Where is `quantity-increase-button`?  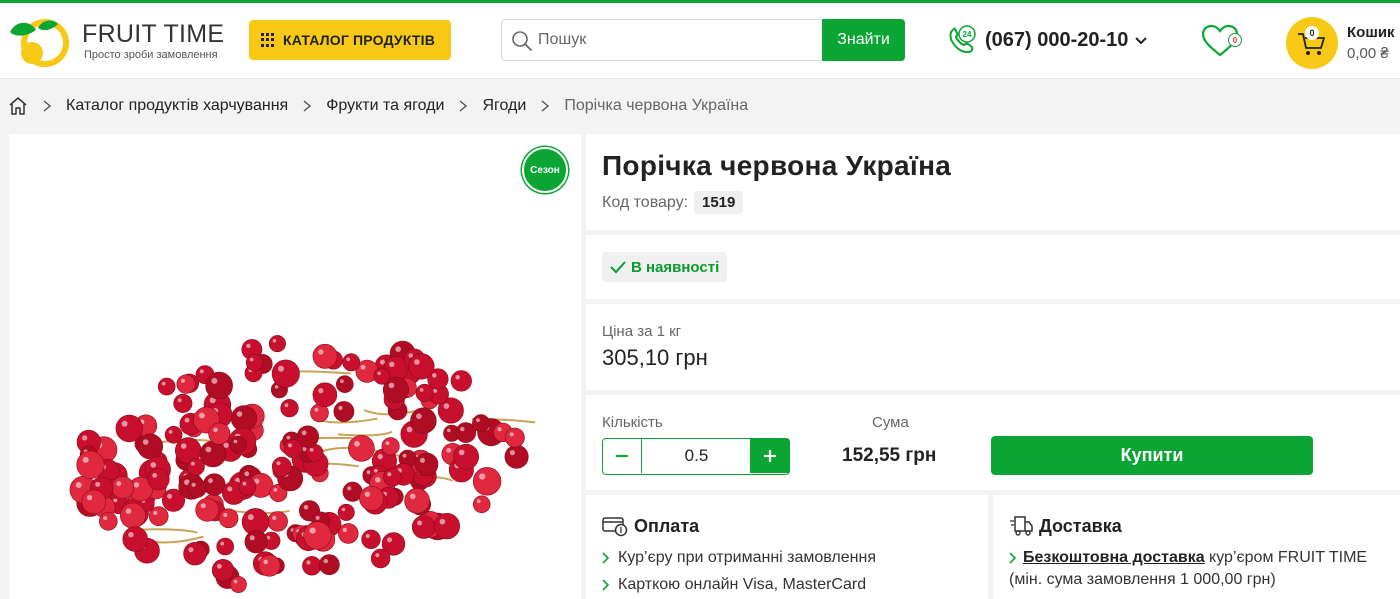
quantity-increase-button is located at coordinates (769, 456).